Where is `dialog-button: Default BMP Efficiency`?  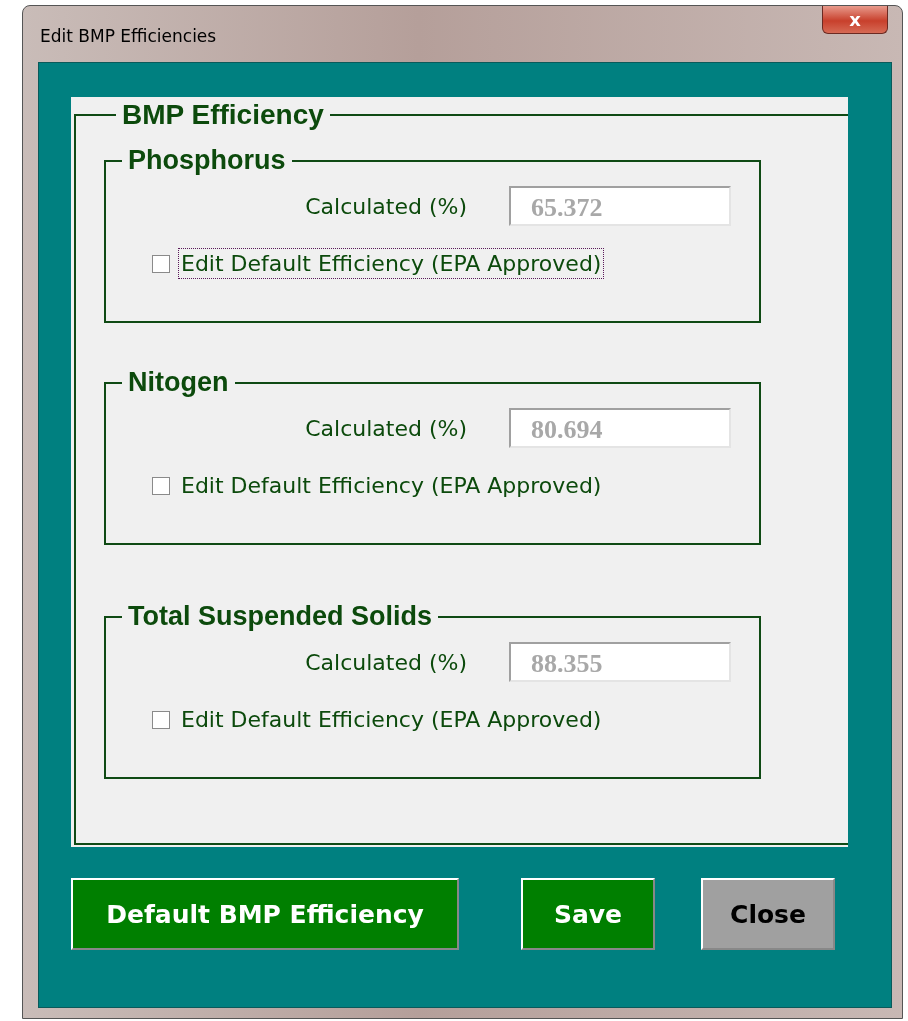
dialog-button: Default BMP Efficiency is located at coordinates (265, 914).